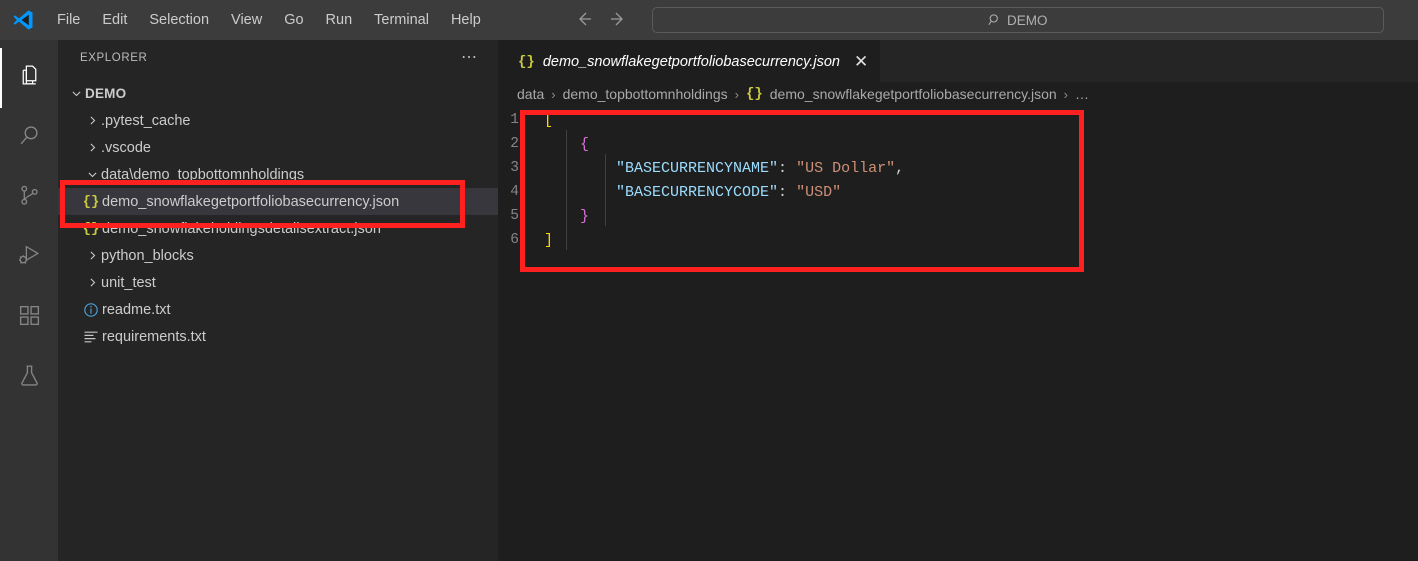 This screenshot has width=1418, height=561. What do you see at coordinates (91, 337) in the screenshot?
I see `text-lines-icon` at bounding box center [91, 337].